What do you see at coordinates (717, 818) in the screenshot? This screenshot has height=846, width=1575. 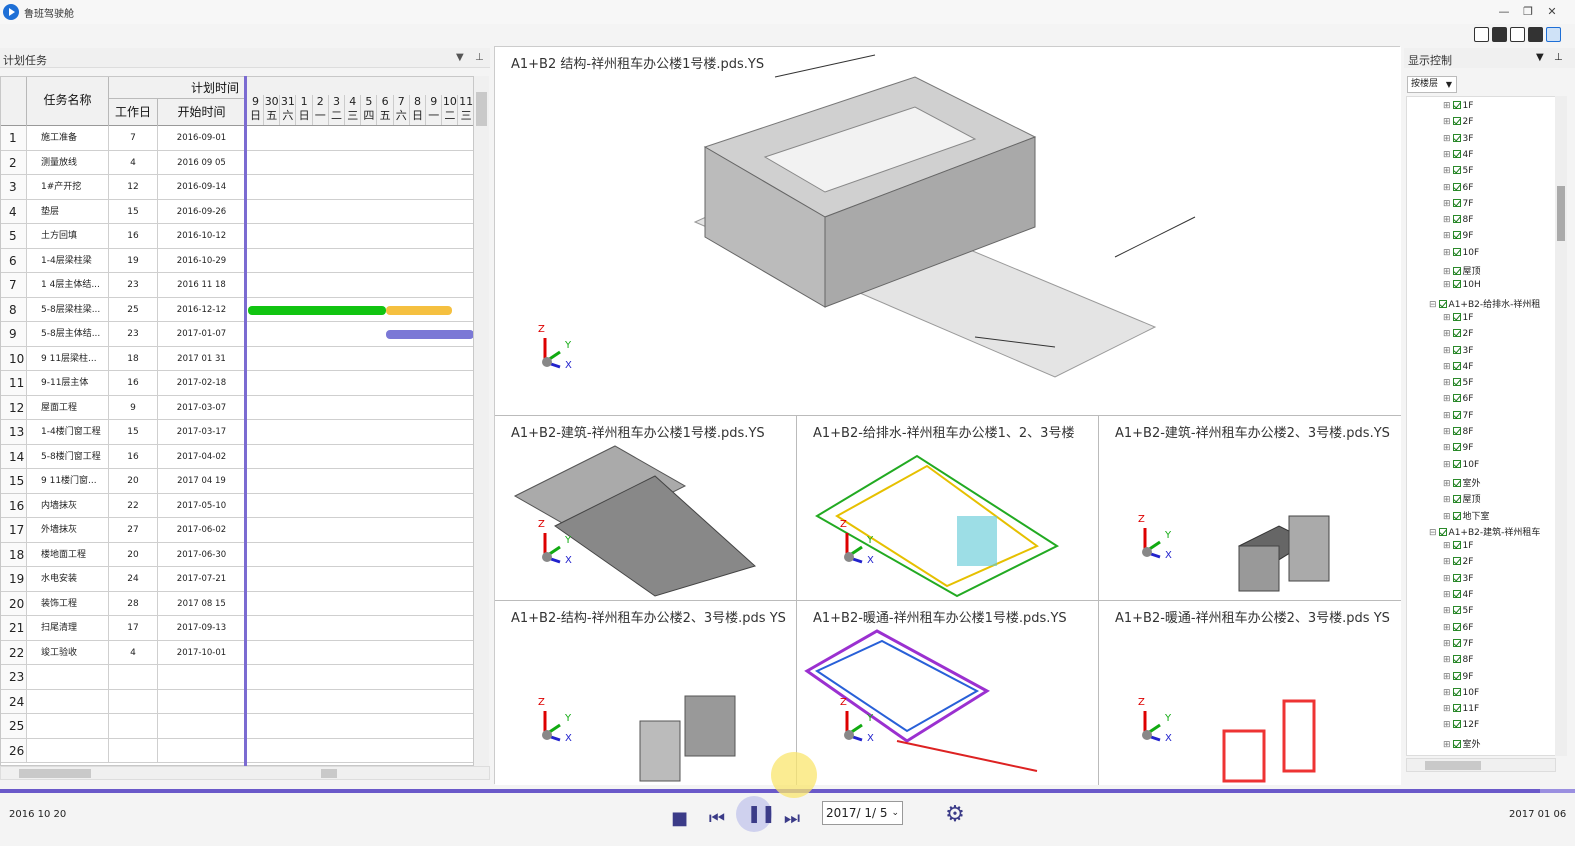 I see `previous-button: ⏮` at bounding box center [717, 818].